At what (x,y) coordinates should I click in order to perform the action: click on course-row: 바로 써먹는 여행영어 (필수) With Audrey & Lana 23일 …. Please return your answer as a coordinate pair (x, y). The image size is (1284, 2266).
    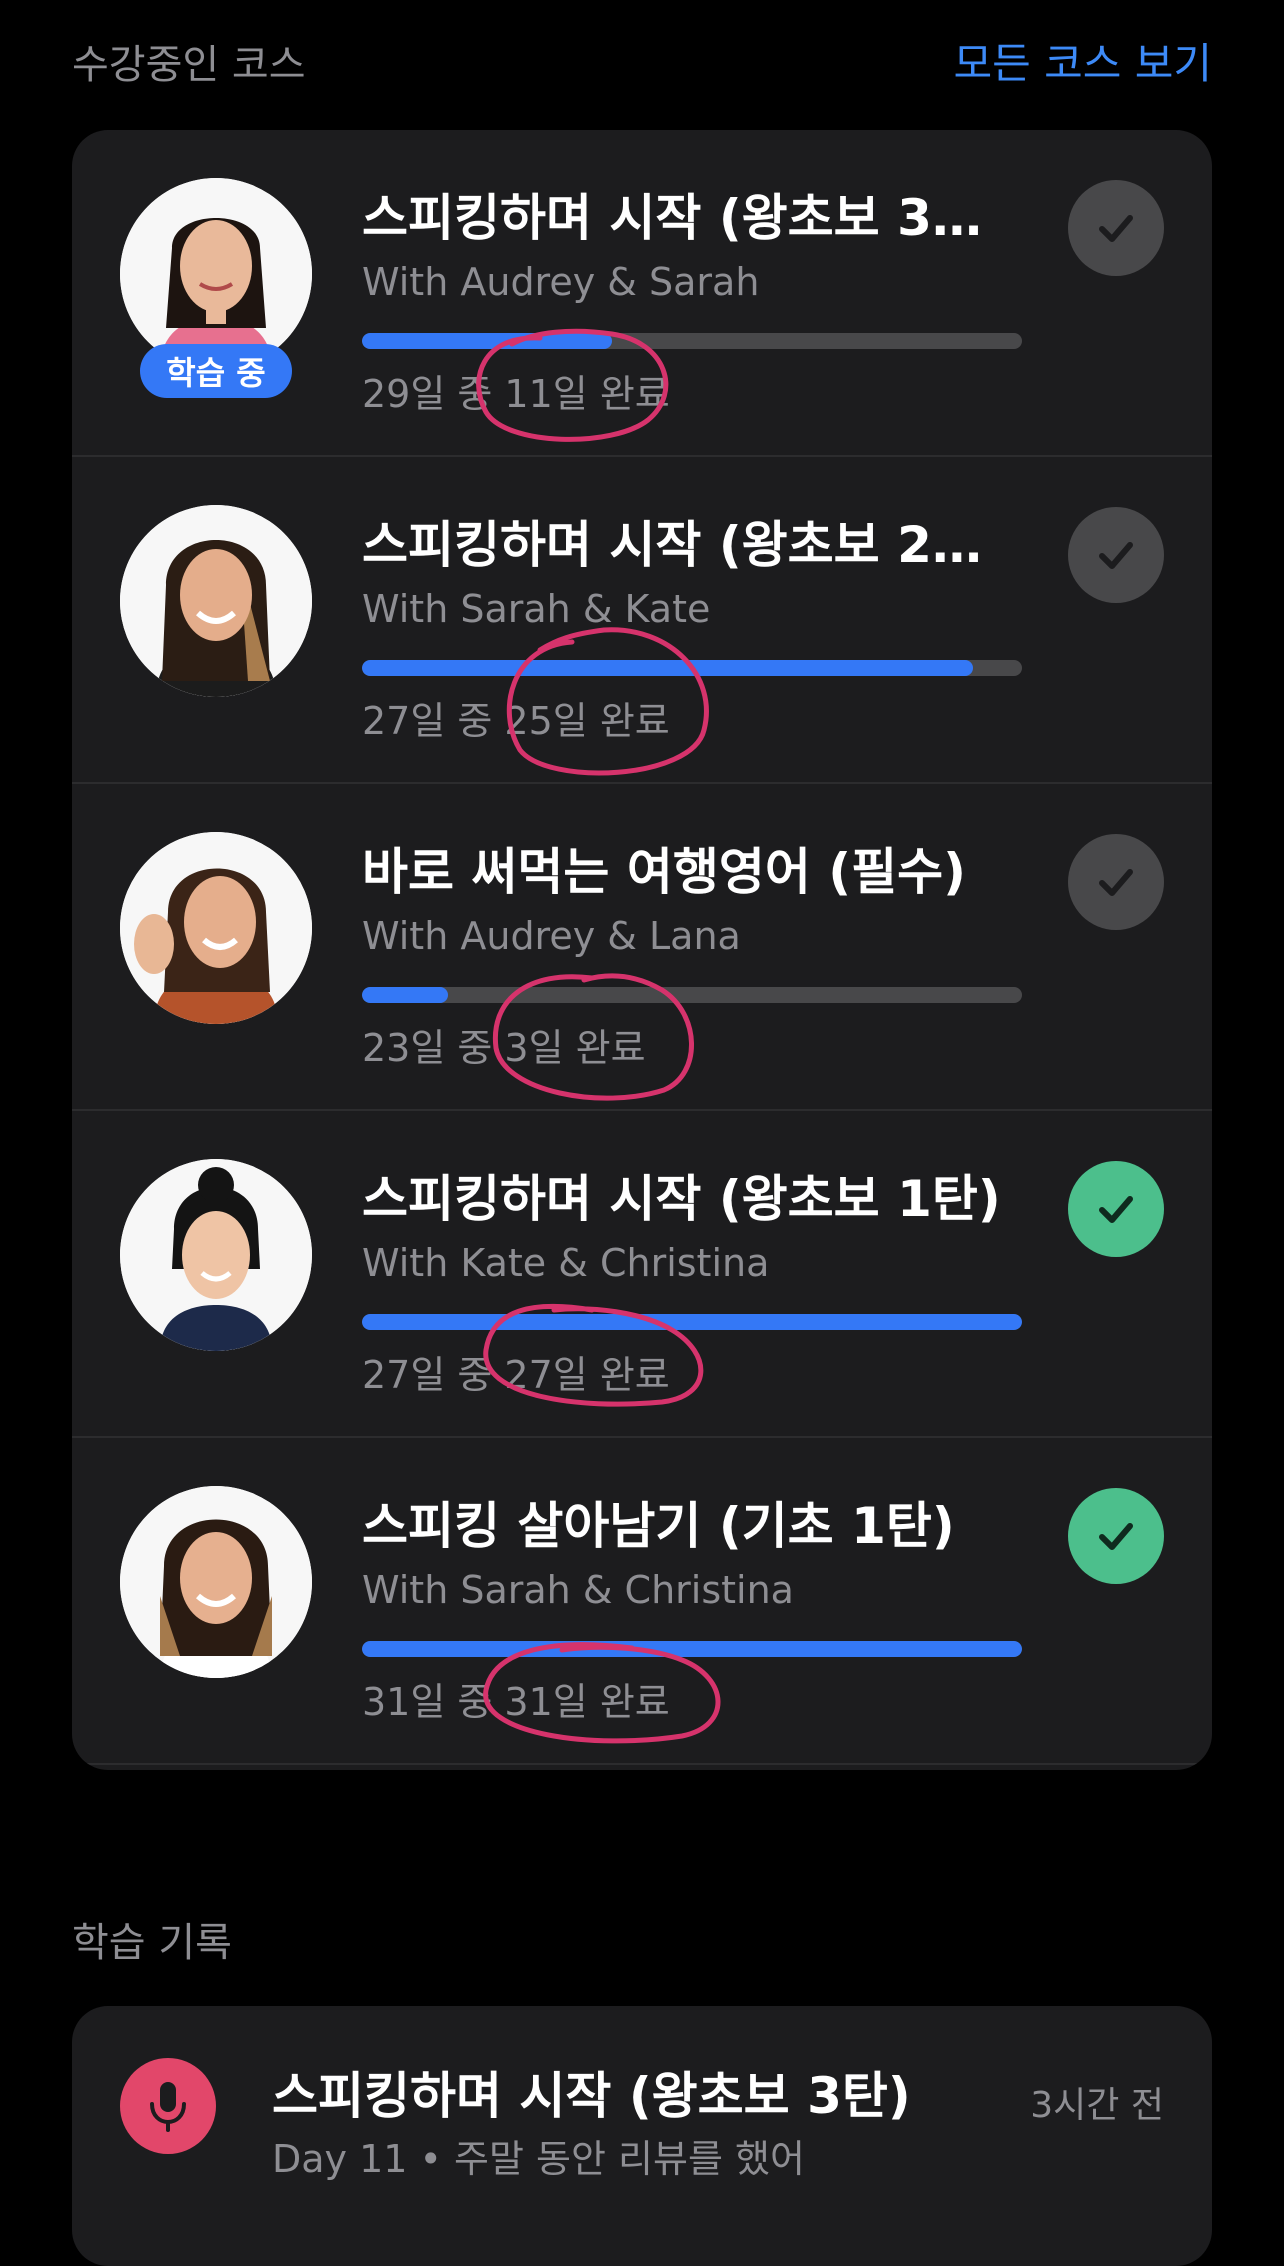
    Looking at the image, I should click on (642, 947).